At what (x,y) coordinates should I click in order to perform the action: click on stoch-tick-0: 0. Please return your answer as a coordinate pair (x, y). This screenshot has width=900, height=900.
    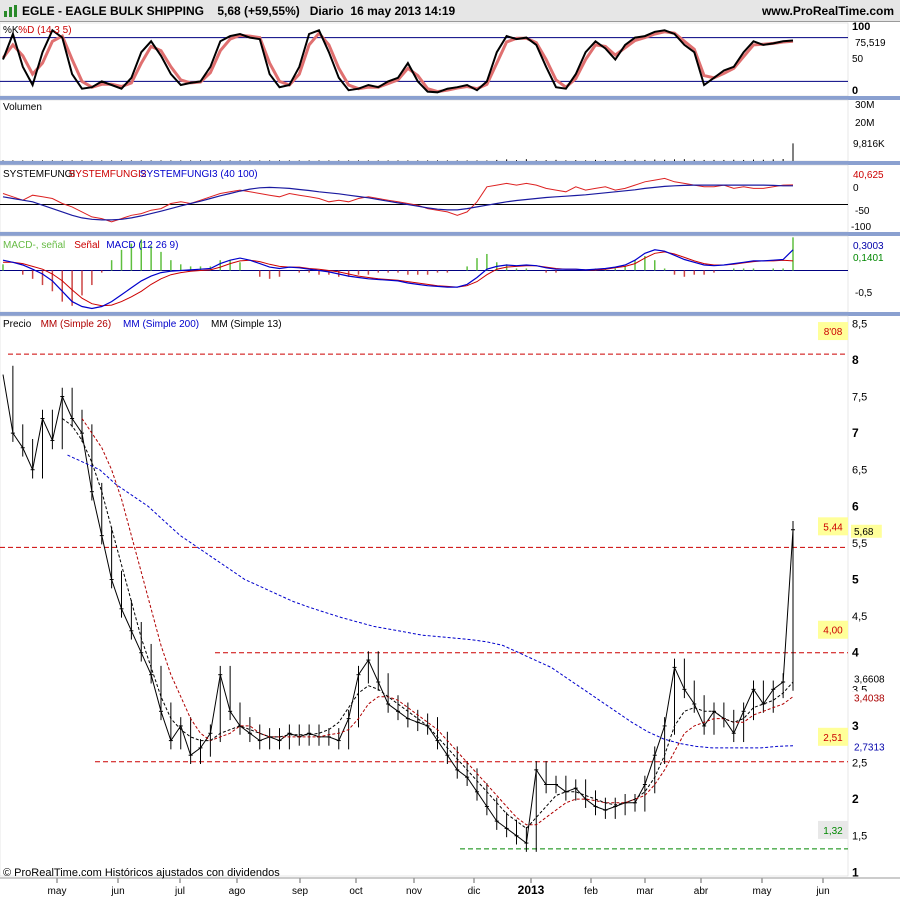
    Looking at the image, I should click on (855, 91).